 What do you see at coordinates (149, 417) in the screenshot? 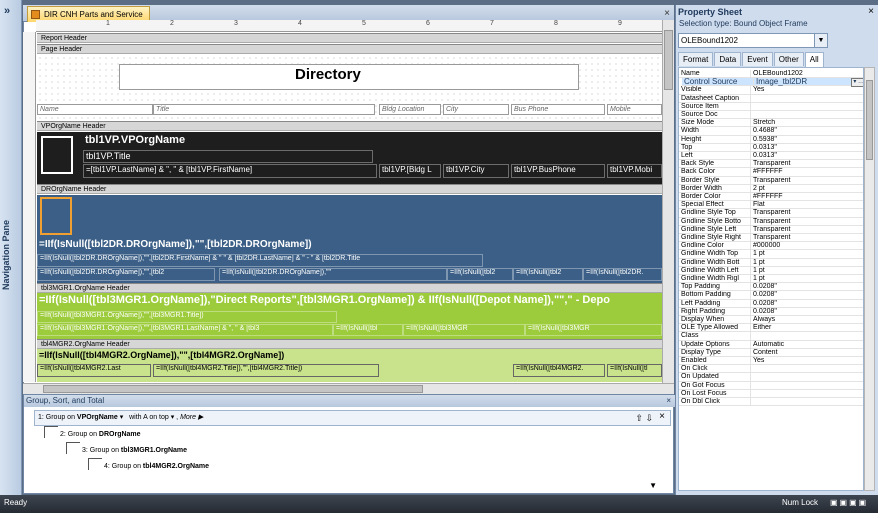
I see `sort-order: with A on top` at bounding box center [149, 417].